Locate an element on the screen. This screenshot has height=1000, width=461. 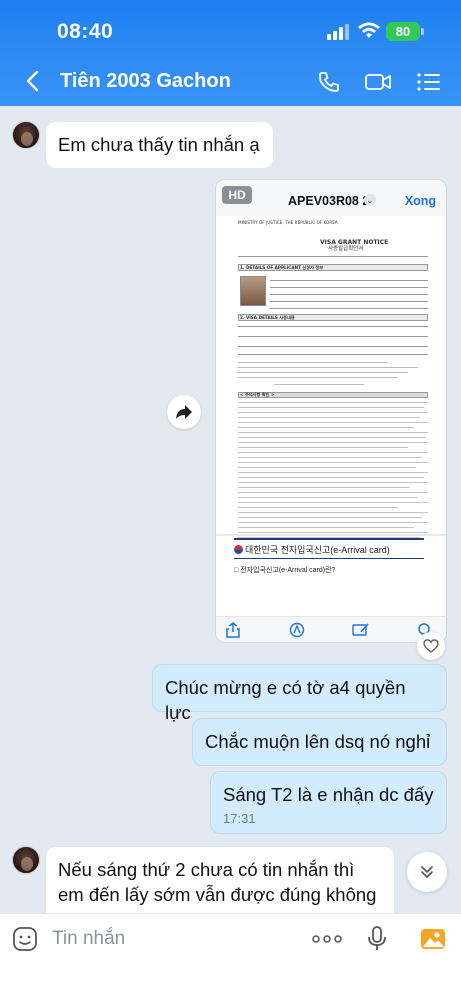
doc-section-2: 2. VISA DETAILS 사증내용 is located at coordinates (267, 317).